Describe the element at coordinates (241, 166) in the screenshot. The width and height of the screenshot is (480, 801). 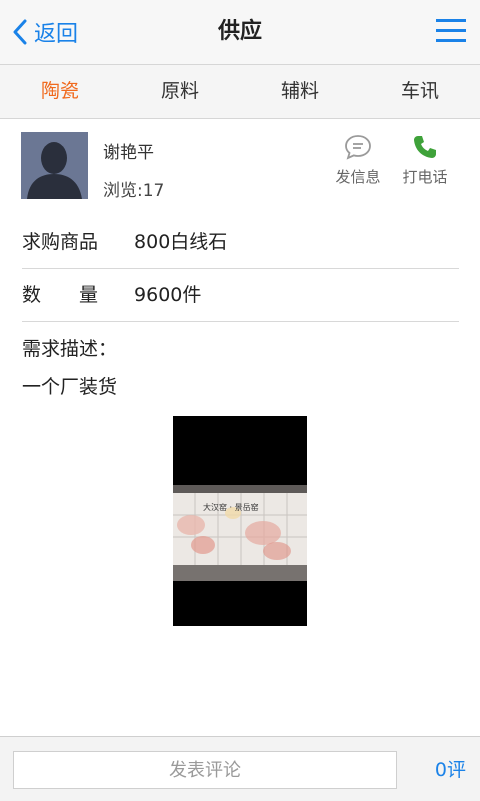
I see `user-info: 谢艳平 浏览:17 发信息 打电话` at that location.